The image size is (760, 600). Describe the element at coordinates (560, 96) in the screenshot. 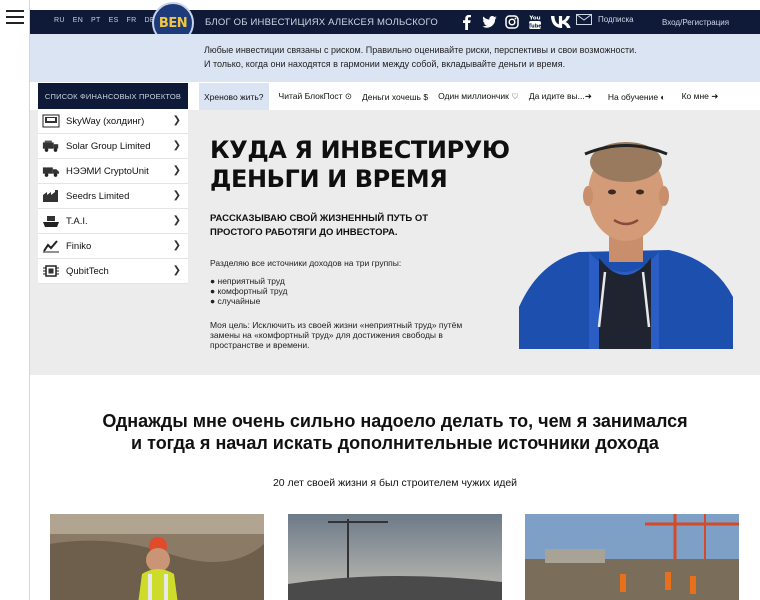

I see `tab-go-away: Да идите вы...➜` at that location.